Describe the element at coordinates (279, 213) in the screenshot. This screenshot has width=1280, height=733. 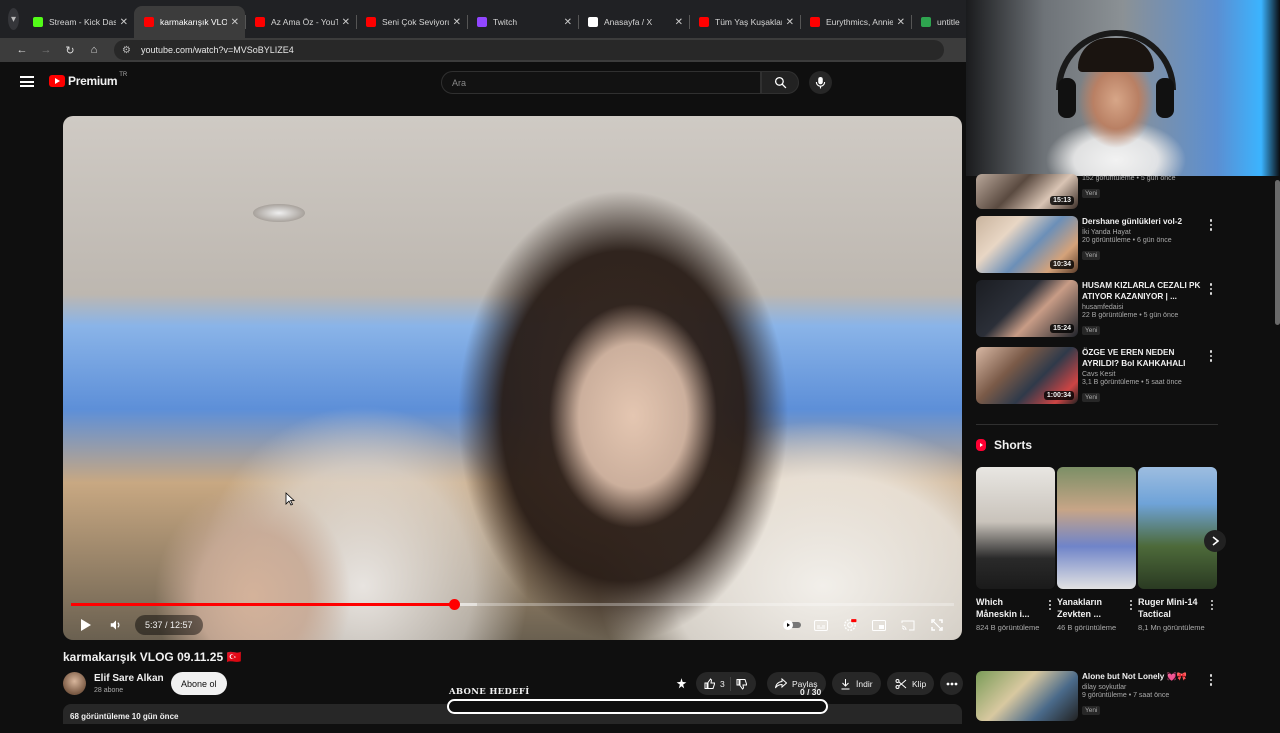
I see `video-frame-detail` at that location.